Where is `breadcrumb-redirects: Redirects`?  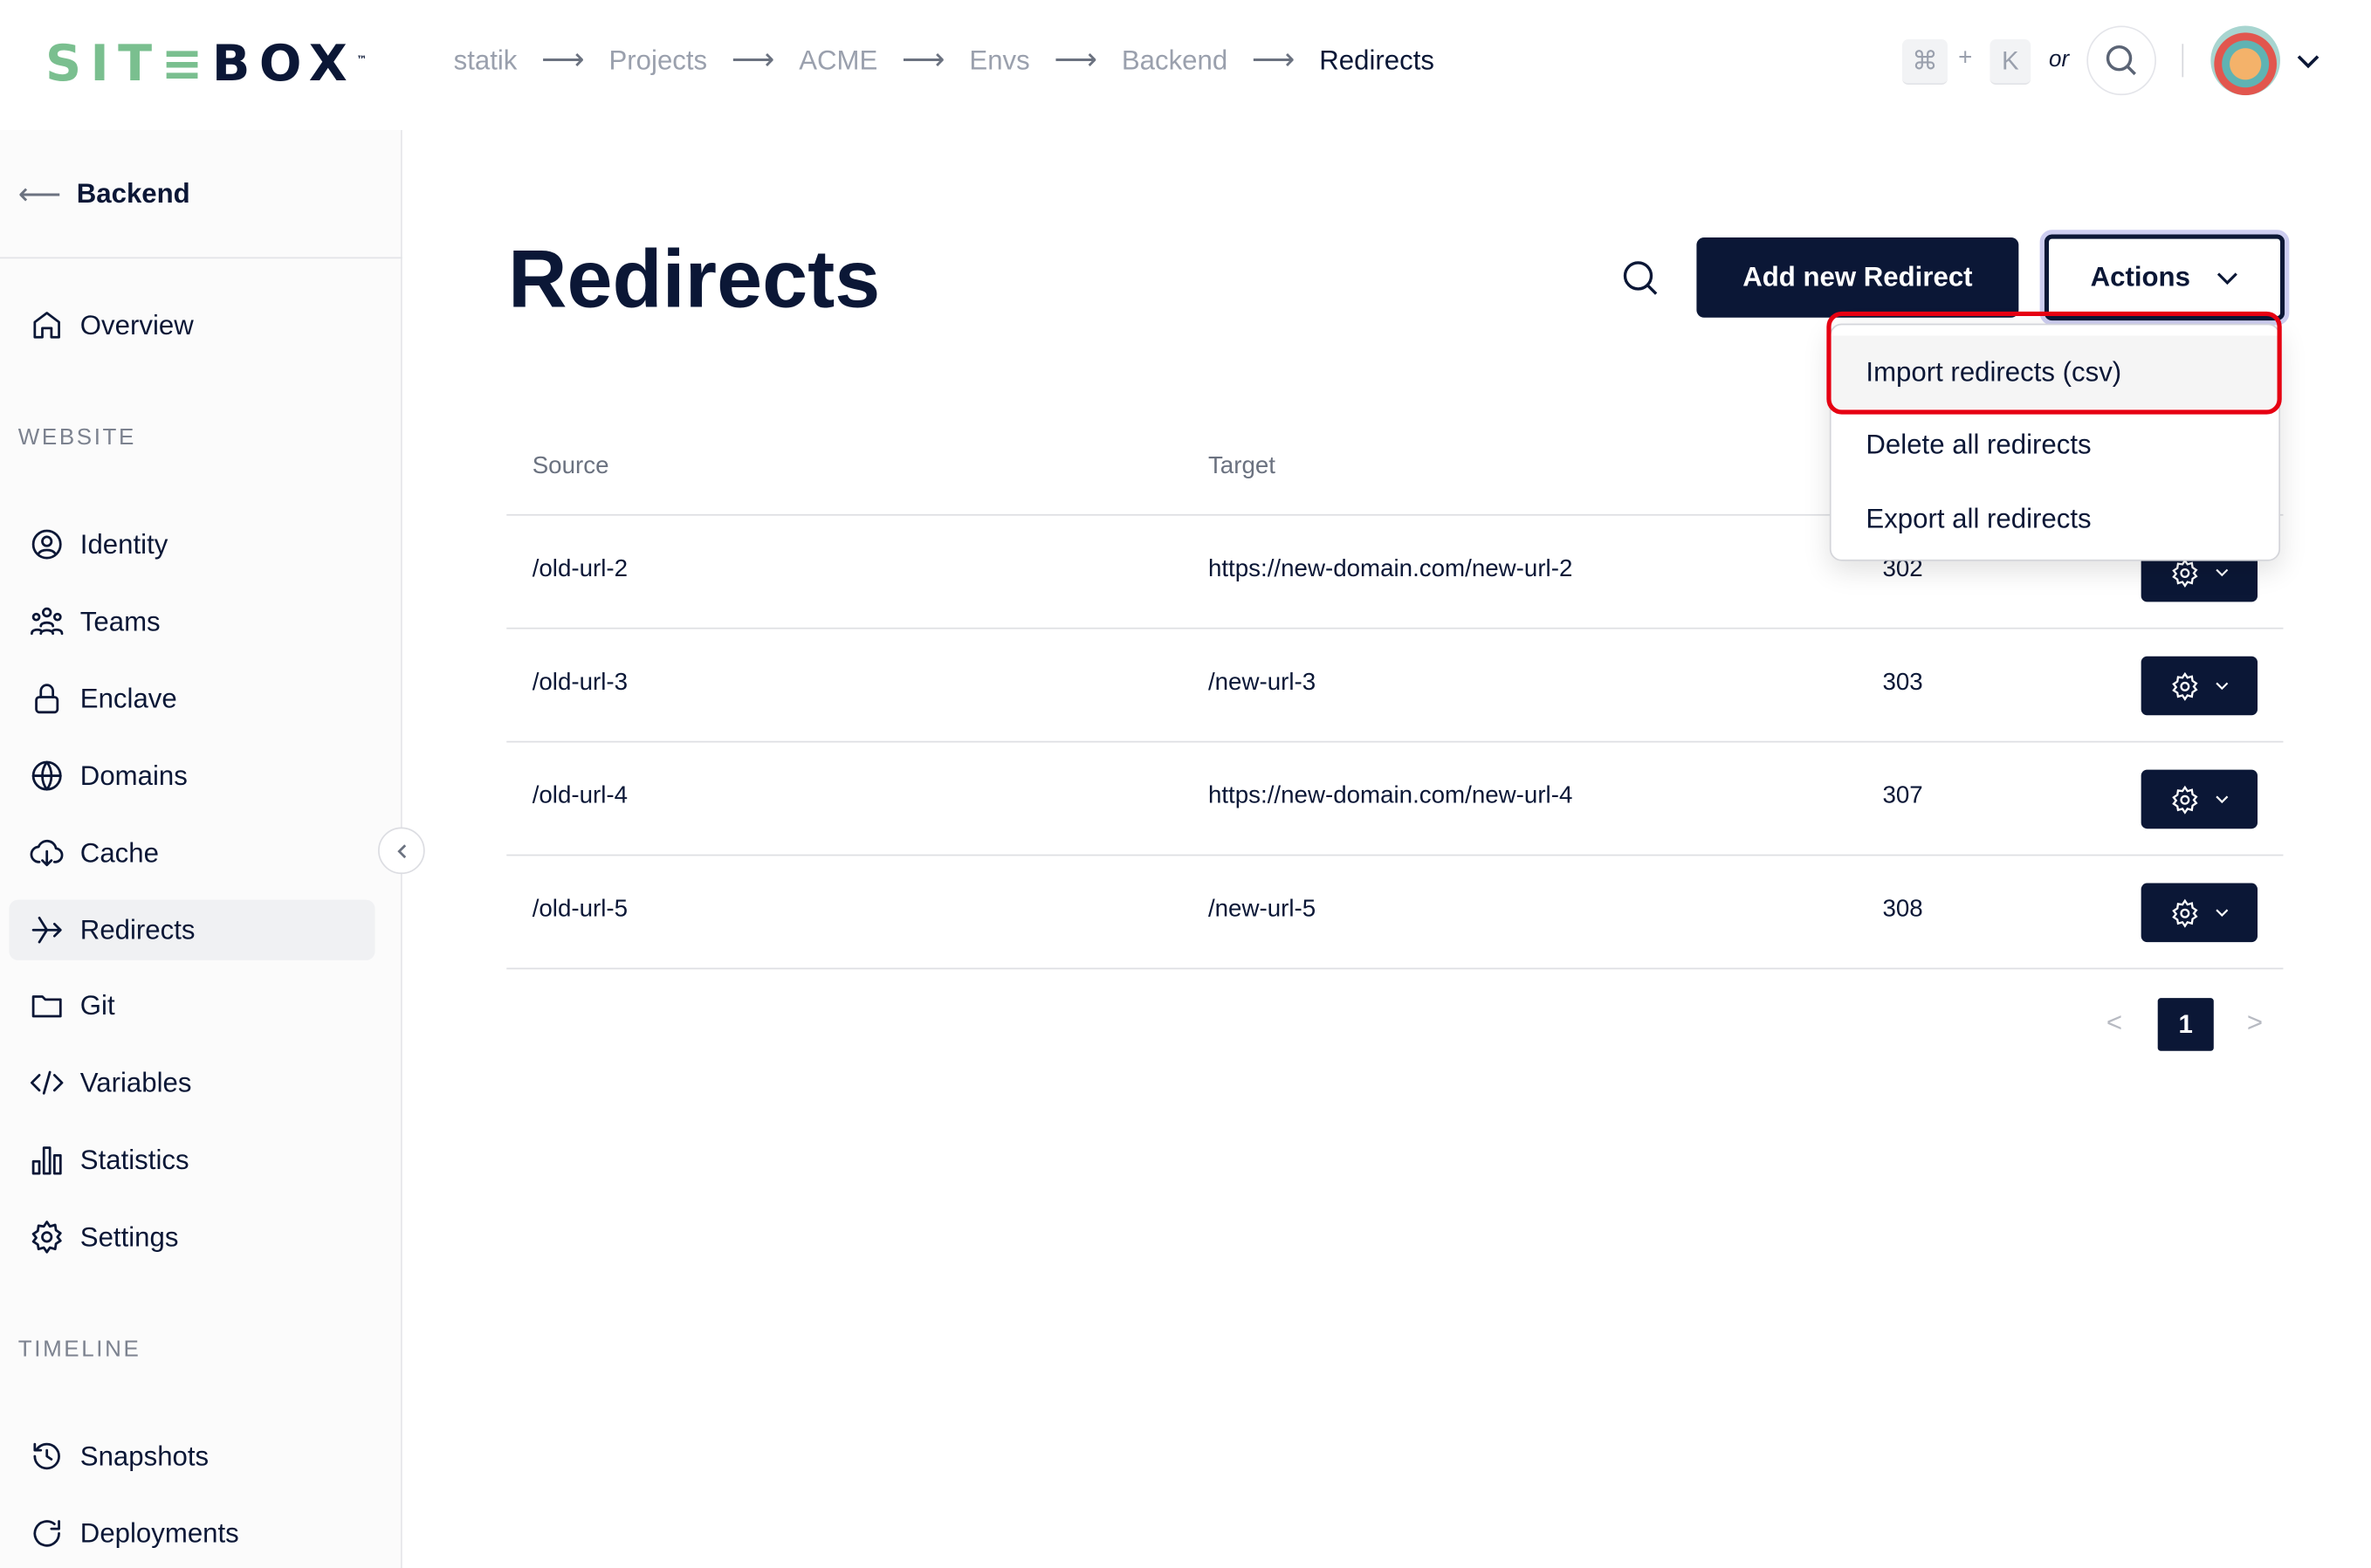 breadcrumb-redirects: Redirects is located at coordinates (1376, 61).